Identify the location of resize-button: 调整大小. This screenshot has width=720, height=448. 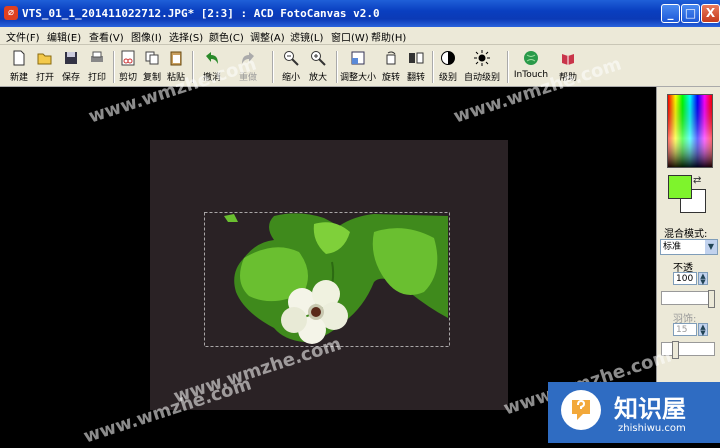
(358, 66).